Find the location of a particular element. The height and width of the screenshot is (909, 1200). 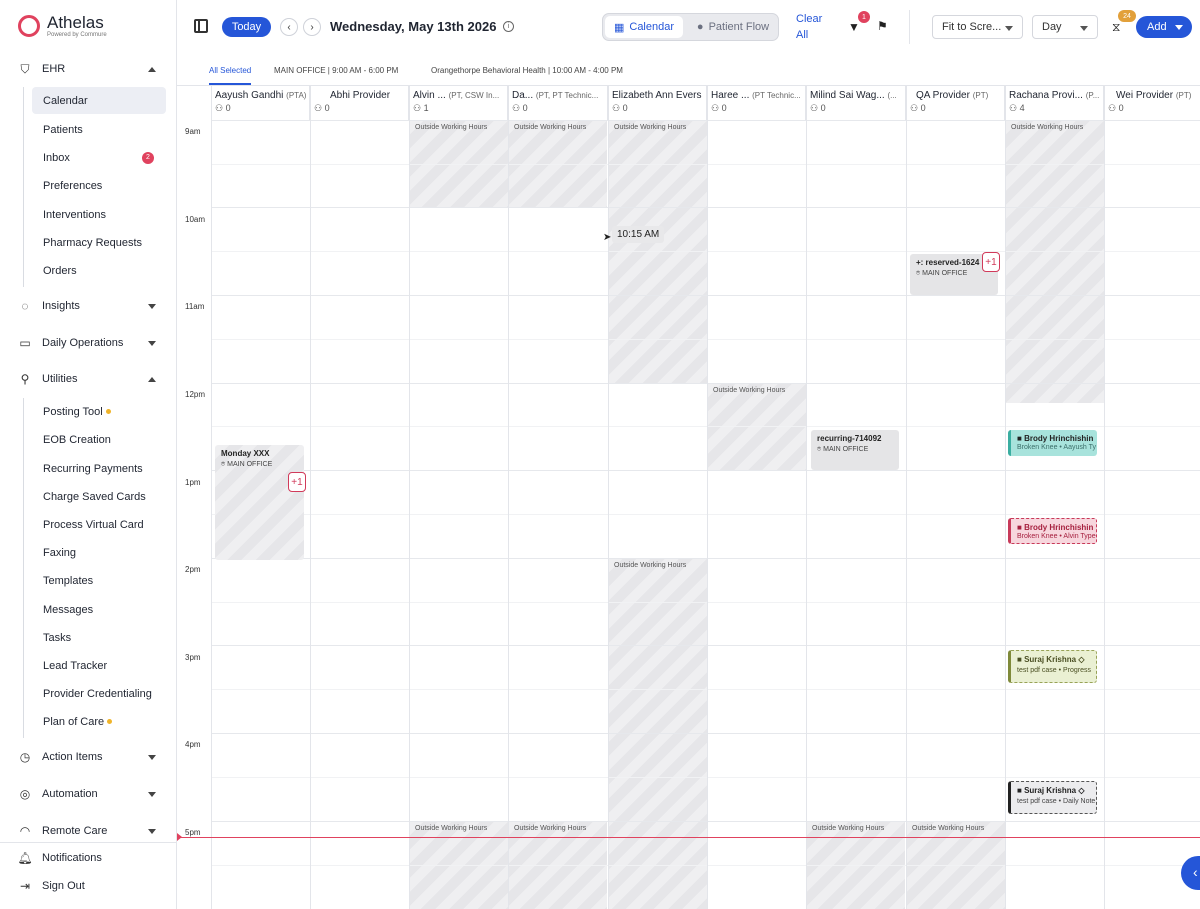

tab-calendar: ▦ Calendar is located at coordinates (644, 27).